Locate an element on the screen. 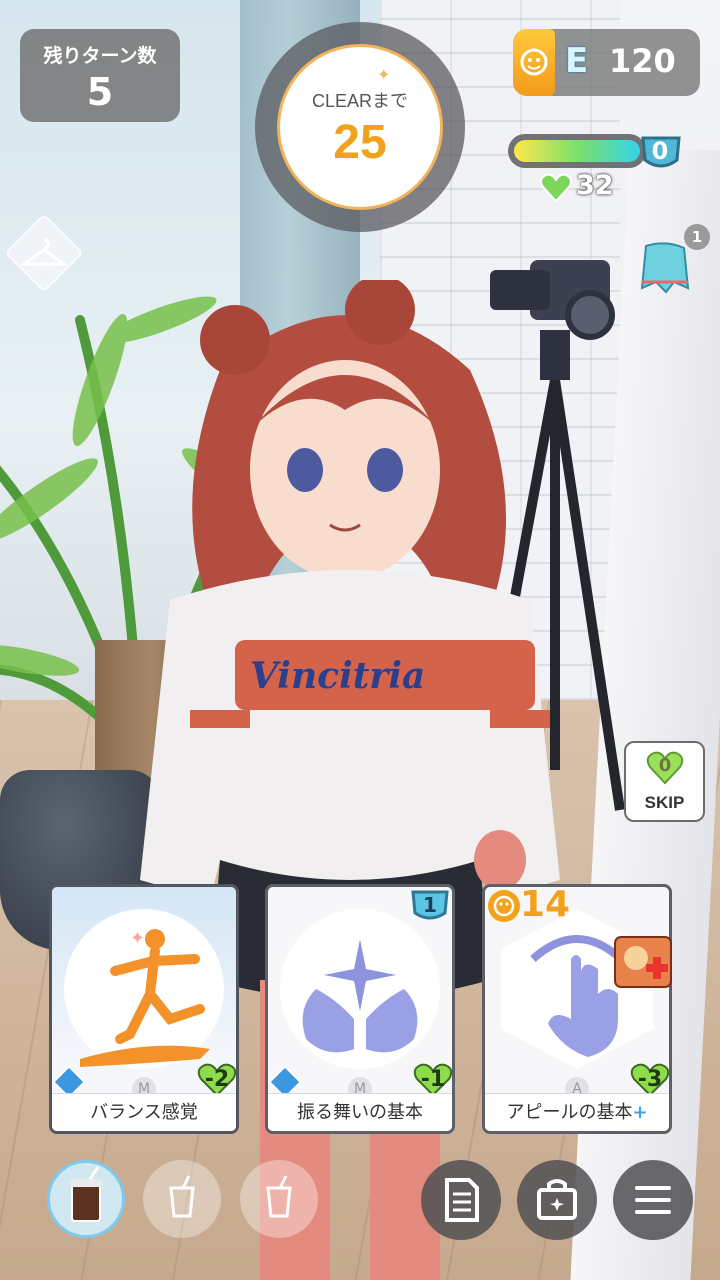 The height and width of the screenshot is (1280, 720). iced-coffee-icon is located at coordinates (86, 1194).